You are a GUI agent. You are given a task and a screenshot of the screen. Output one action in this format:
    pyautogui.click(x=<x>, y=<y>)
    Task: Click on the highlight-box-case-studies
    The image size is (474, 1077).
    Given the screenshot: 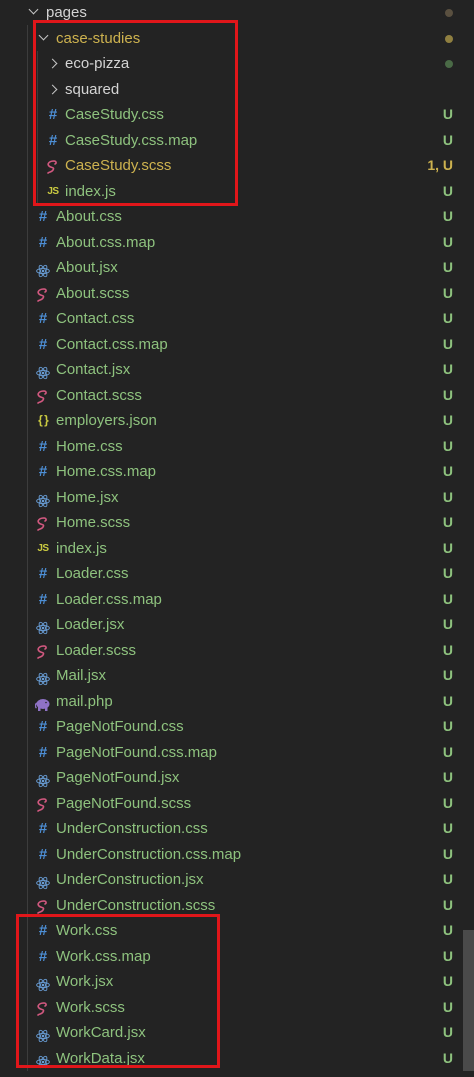 What is the action you would take?
    pyautogui.click(x=135, y=113)
    